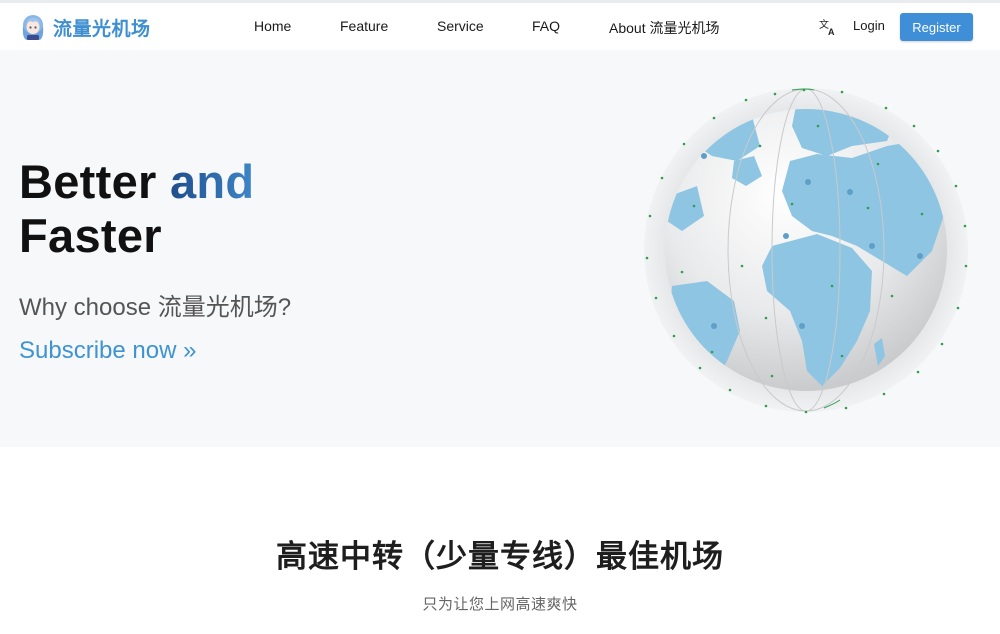 Image resolution: width=1000 pixels, height=634 pixels. I want to click on hero-subtitle: Why choose 流量光机场?, so click(155, 307).